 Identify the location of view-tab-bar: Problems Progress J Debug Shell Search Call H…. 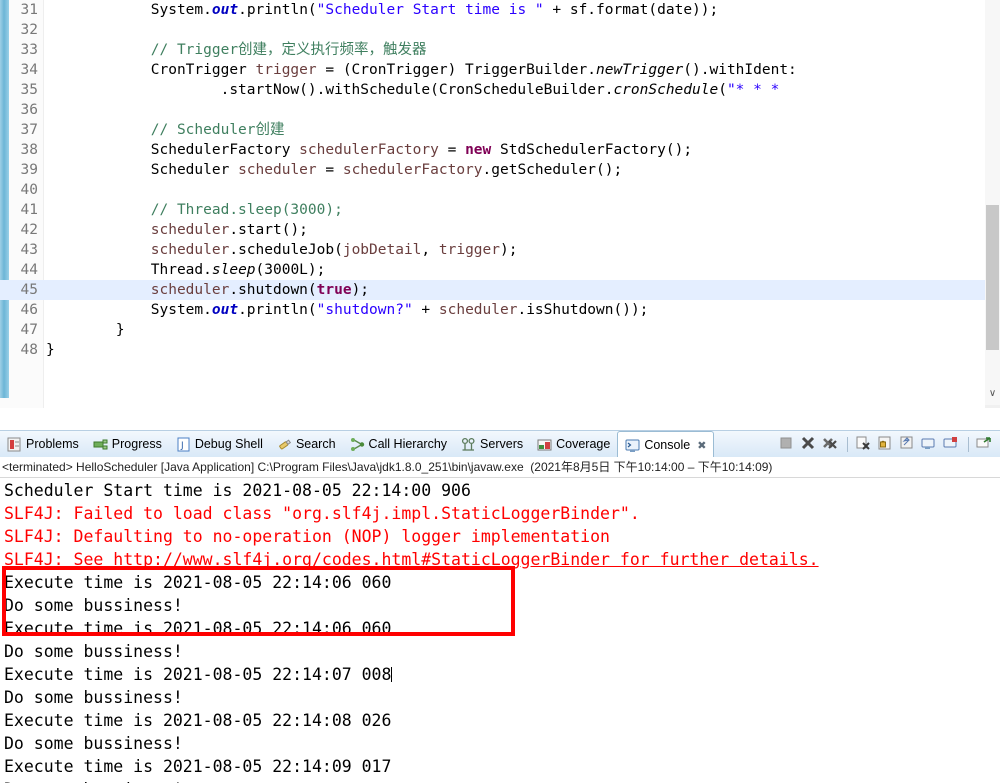
(500, 444).